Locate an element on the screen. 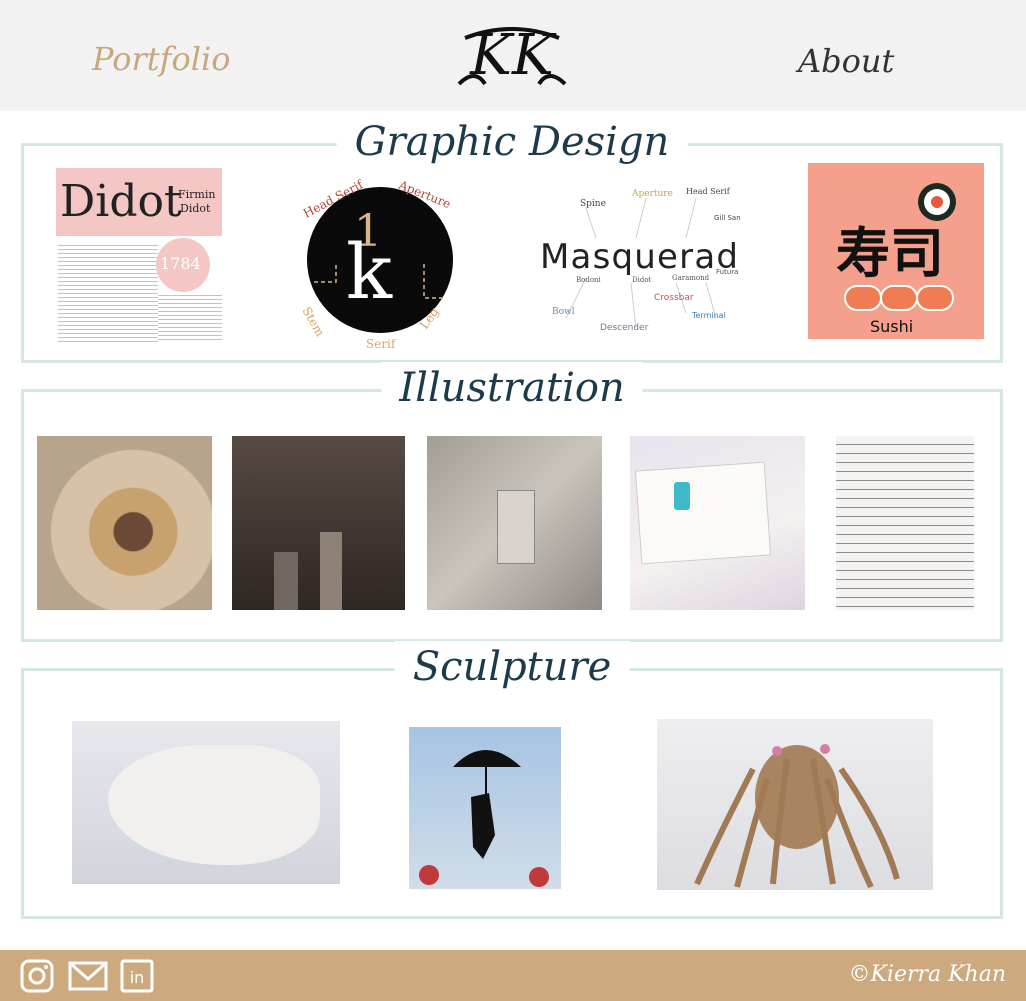  svg-text: Bowl is located at coordinates (563, 312).